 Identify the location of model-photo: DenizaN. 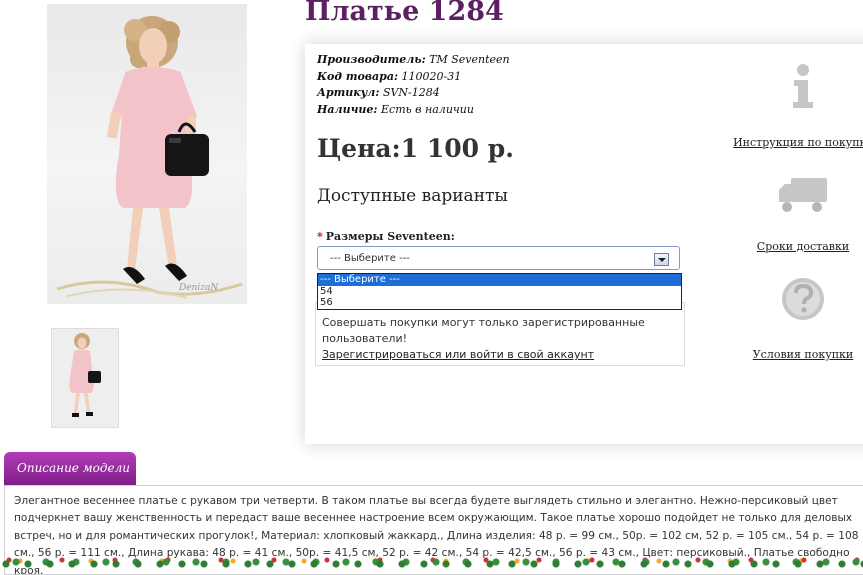
(149, 157).